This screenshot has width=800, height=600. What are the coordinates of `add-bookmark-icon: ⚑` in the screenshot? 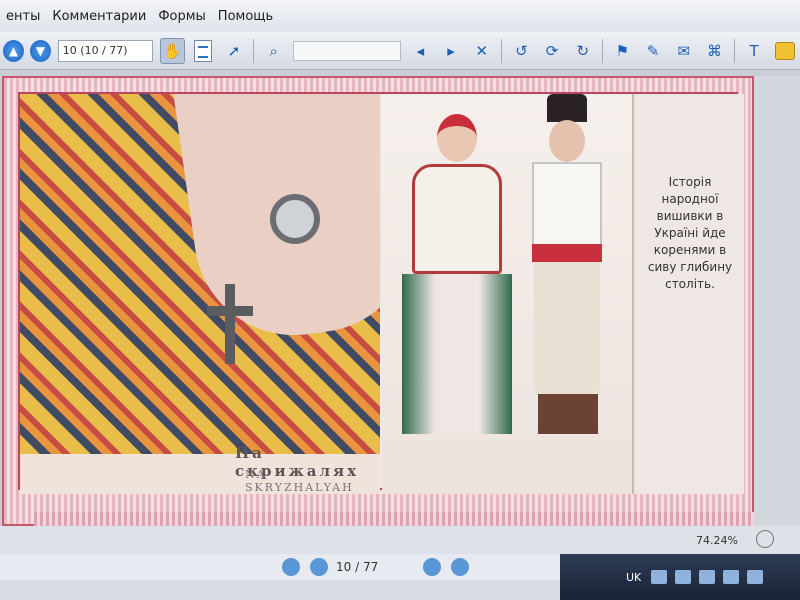 It's located at (622, 51).